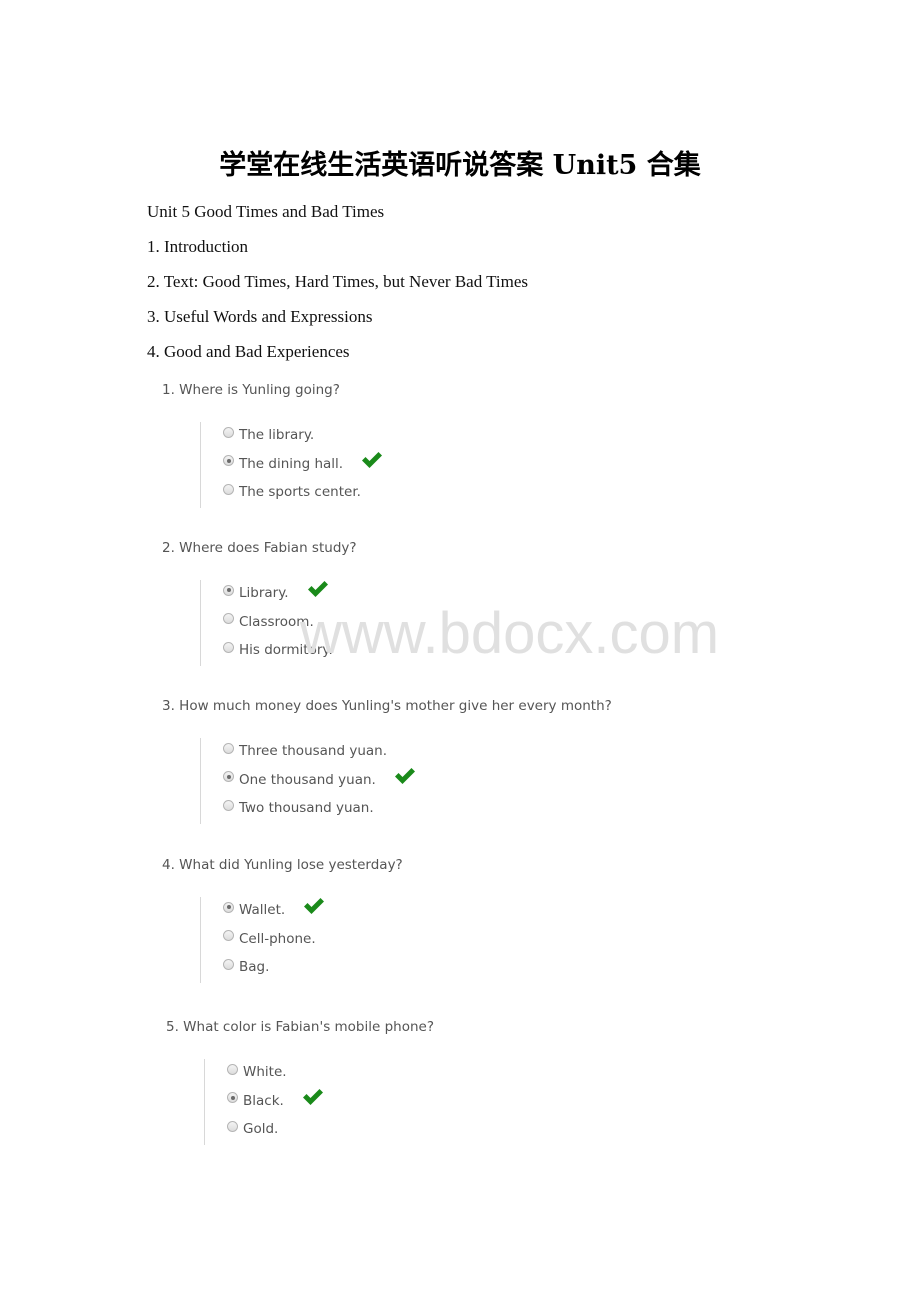 This screenshot has height=1302, width=920. I want to click on answer-option: His dormitory., so click(278, 650).